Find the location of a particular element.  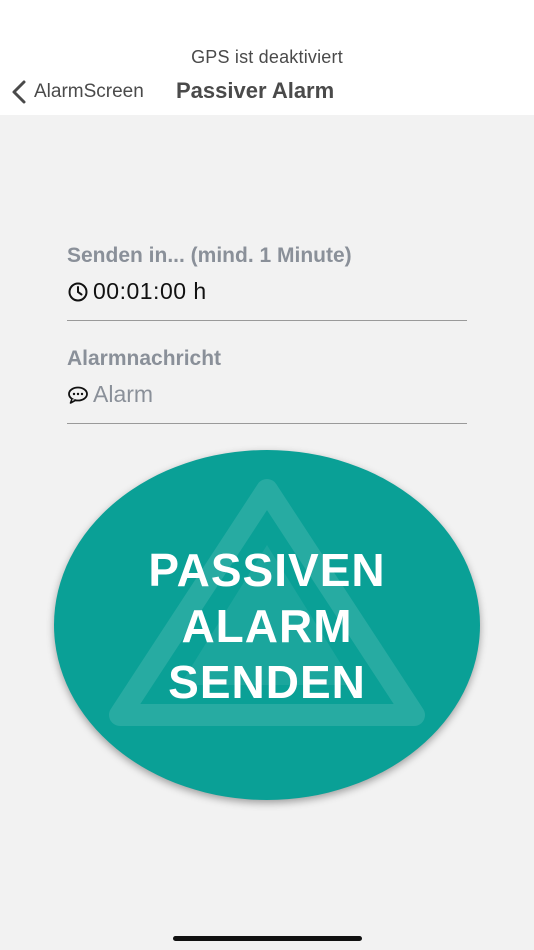

send-delay-value: 00:01:00 h is located at coordinates (150, 291).